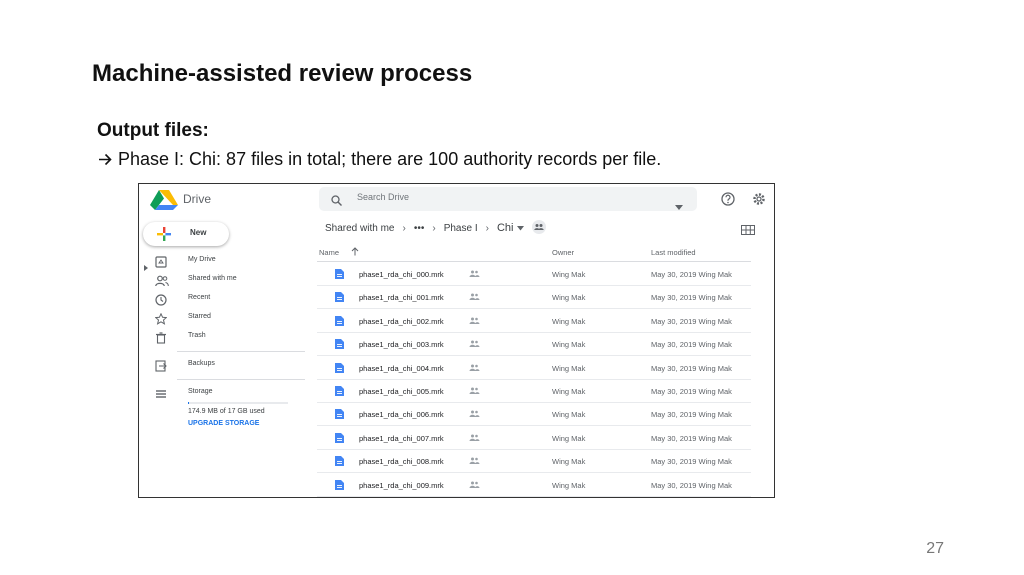 This screenshot has width=1024, height=575. I want to click on sidebar-item-label: Storage, so click(200, 391).